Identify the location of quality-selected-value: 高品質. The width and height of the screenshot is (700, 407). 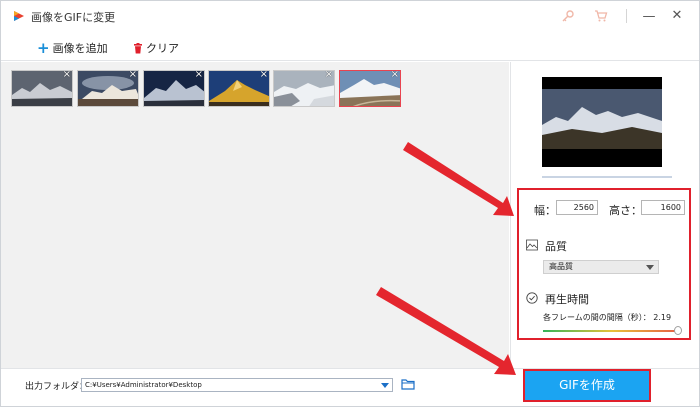
(561, 266).